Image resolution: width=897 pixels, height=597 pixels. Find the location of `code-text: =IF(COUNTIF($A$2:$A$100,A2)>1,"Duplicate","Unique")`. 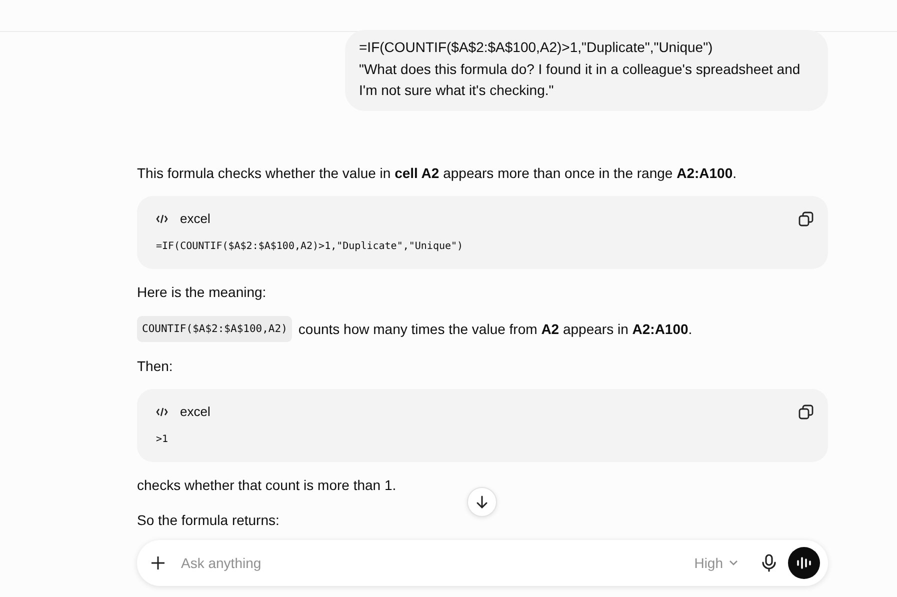

code-text: =IF(COUNTIF($A$2:$A$100,A2)>1,"Duplicate","Unique") is located at coordinates (310, 247).